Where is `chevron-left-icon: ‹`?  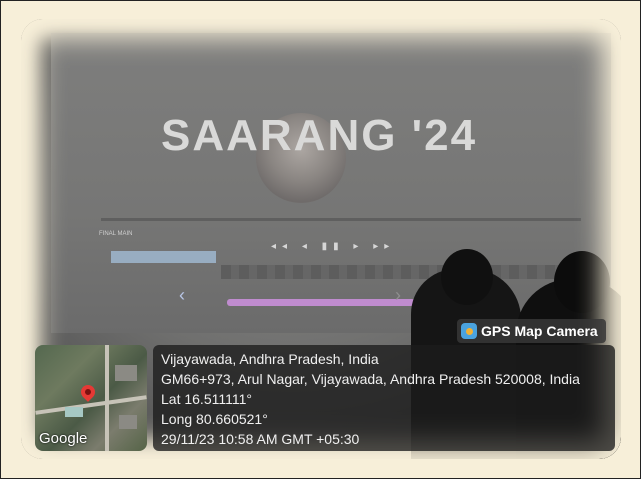
chevron-left-icon: ‹ is located at coordinates (182, 295).